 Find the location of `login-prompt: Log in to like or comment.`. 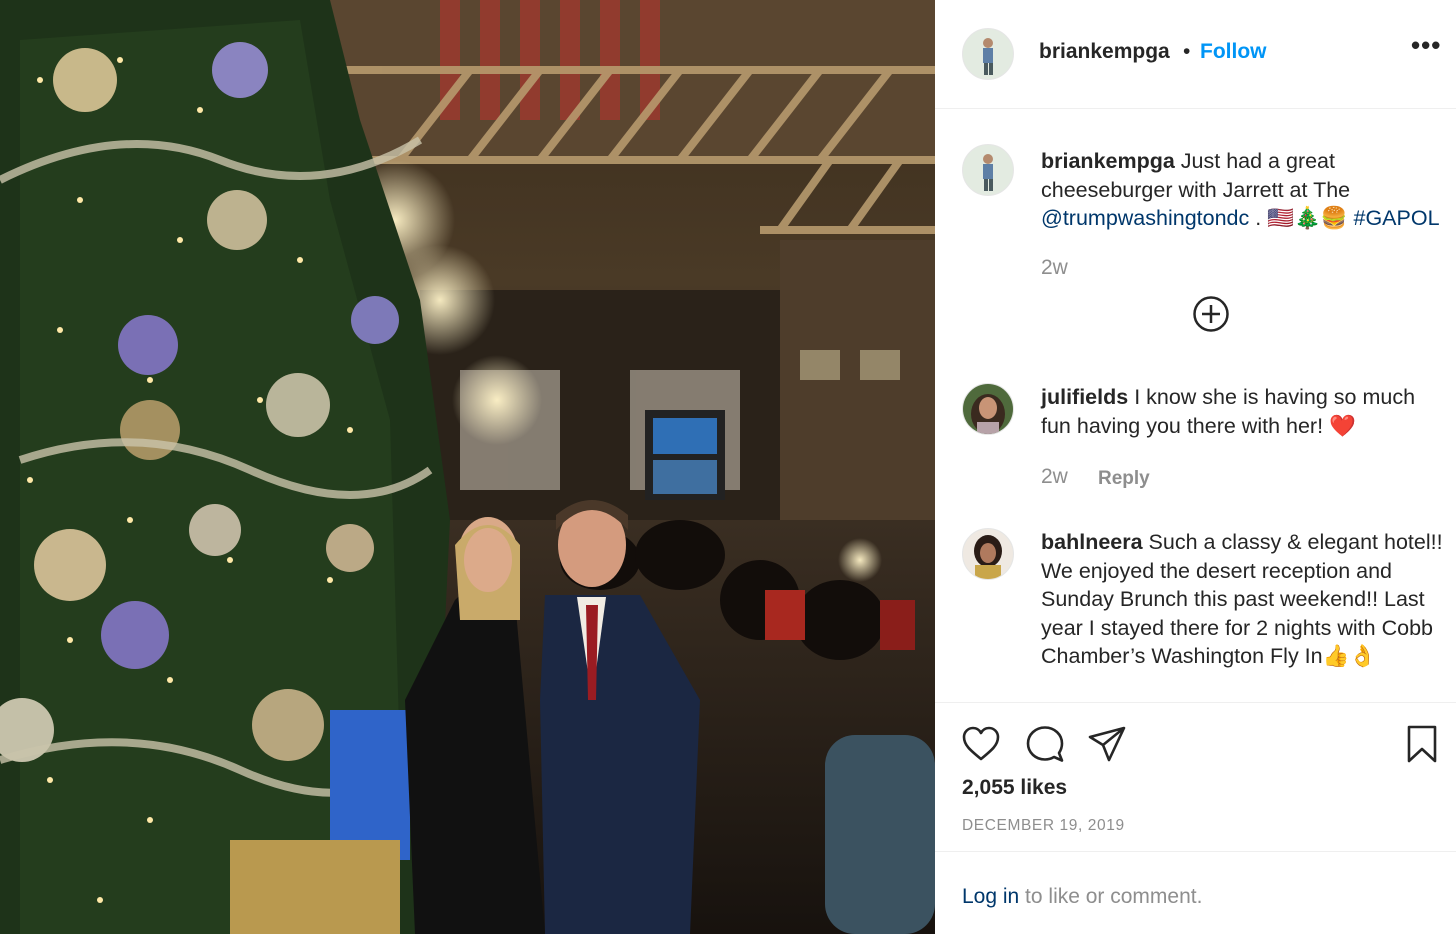

login-prompt: Log in to like or comment. is located at coordinates (1195, 893).